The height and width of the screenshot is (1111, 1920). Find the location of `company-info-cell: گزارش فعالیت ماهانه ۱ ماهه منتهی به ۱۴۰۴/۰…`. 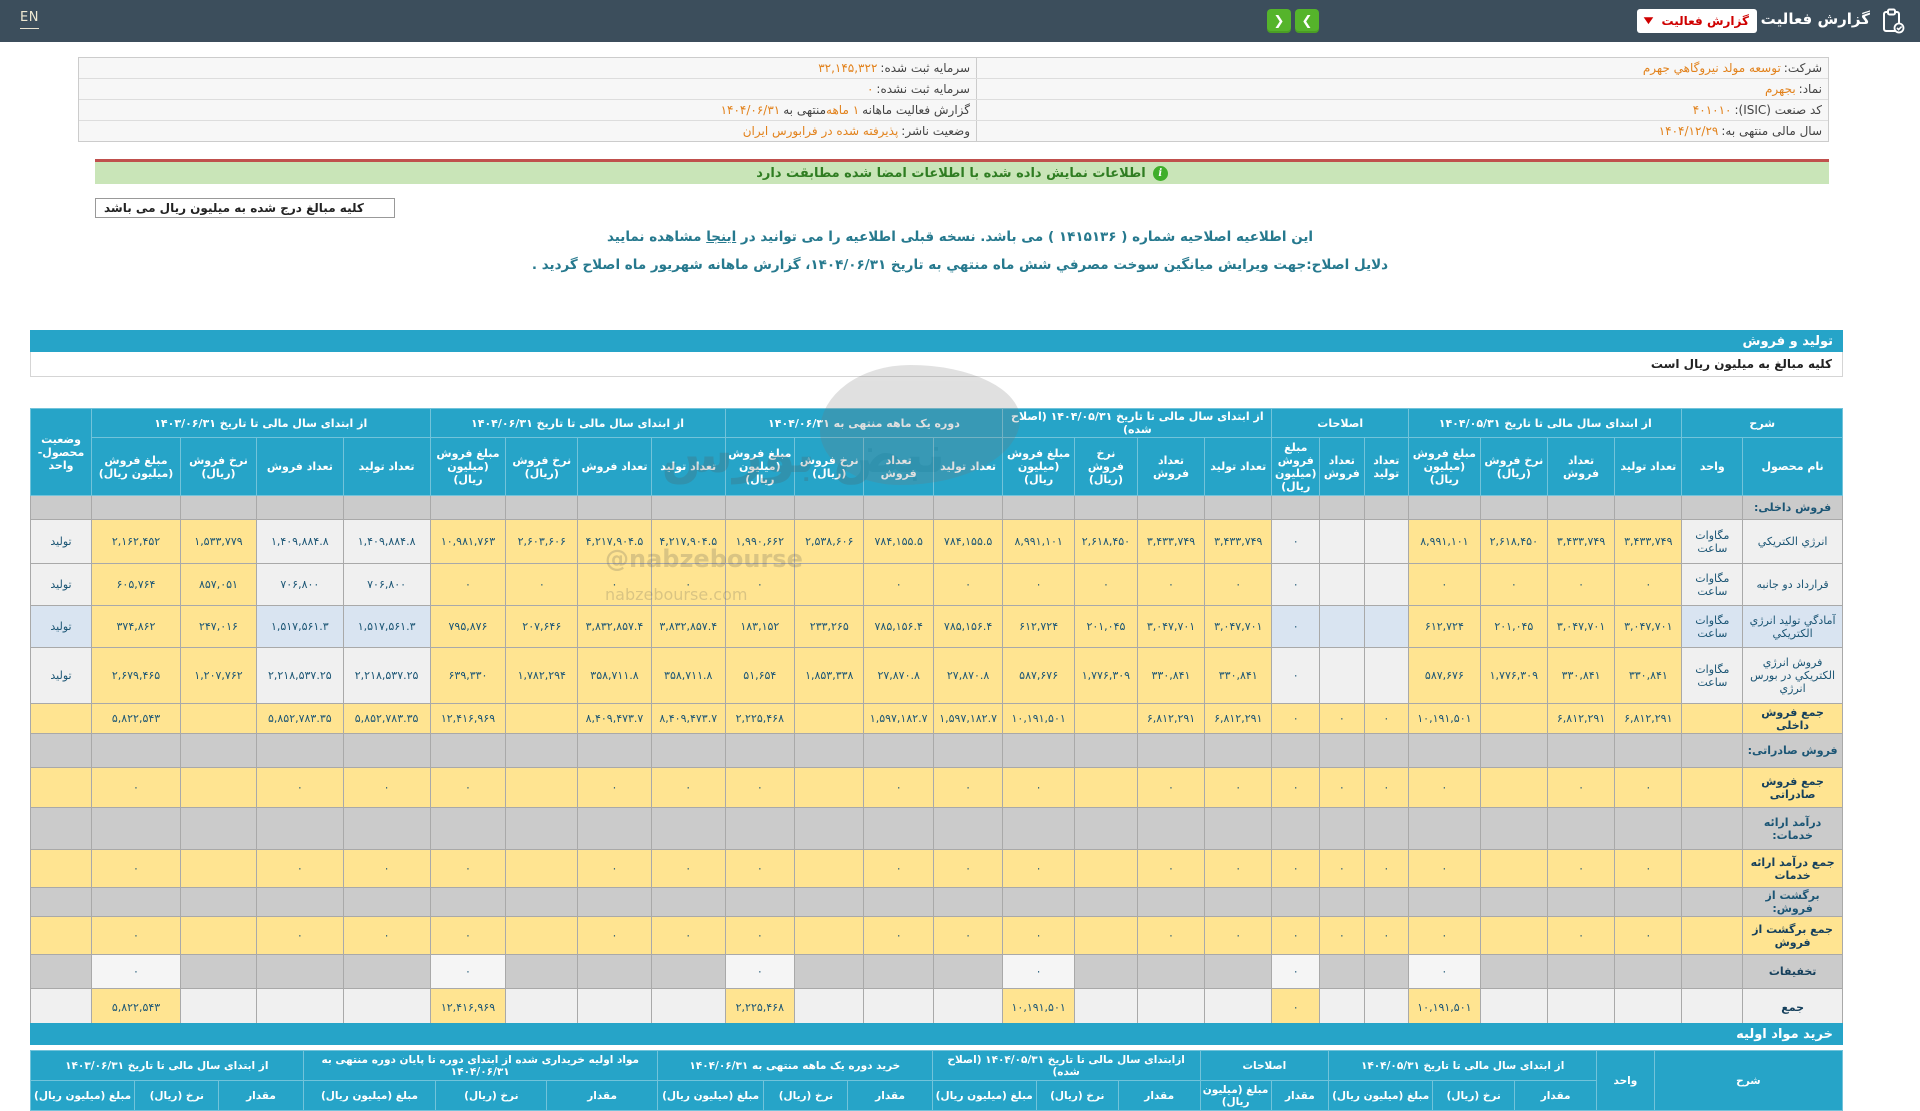

company-info-cell: گزارش فعالیت ماهانه ۱ ماهه منتهی به ۱۴۰۴/۰… is located at coordinates (527, 110).